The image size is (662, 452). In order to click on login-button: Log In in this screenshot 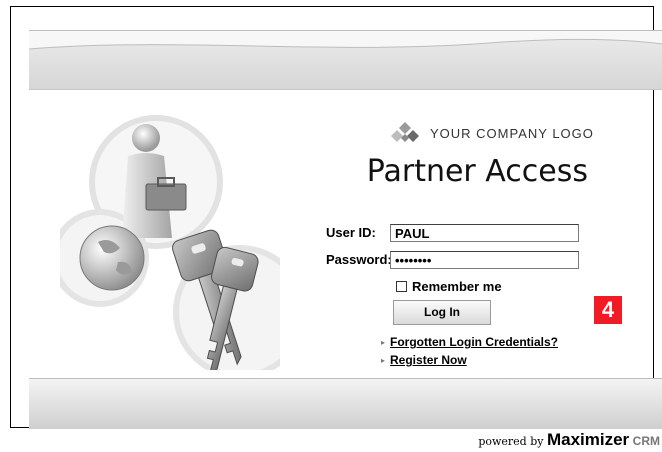, I will do `click(442, 312)`.